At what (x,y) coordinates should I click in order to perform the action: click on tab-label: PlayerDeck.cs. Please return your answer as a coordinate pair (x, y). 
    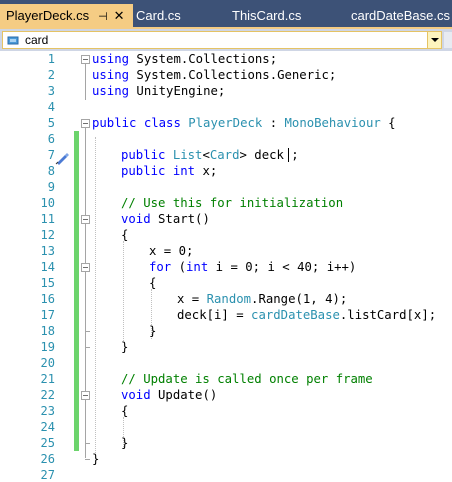
    Looking at the image, I should click on (48, 15).